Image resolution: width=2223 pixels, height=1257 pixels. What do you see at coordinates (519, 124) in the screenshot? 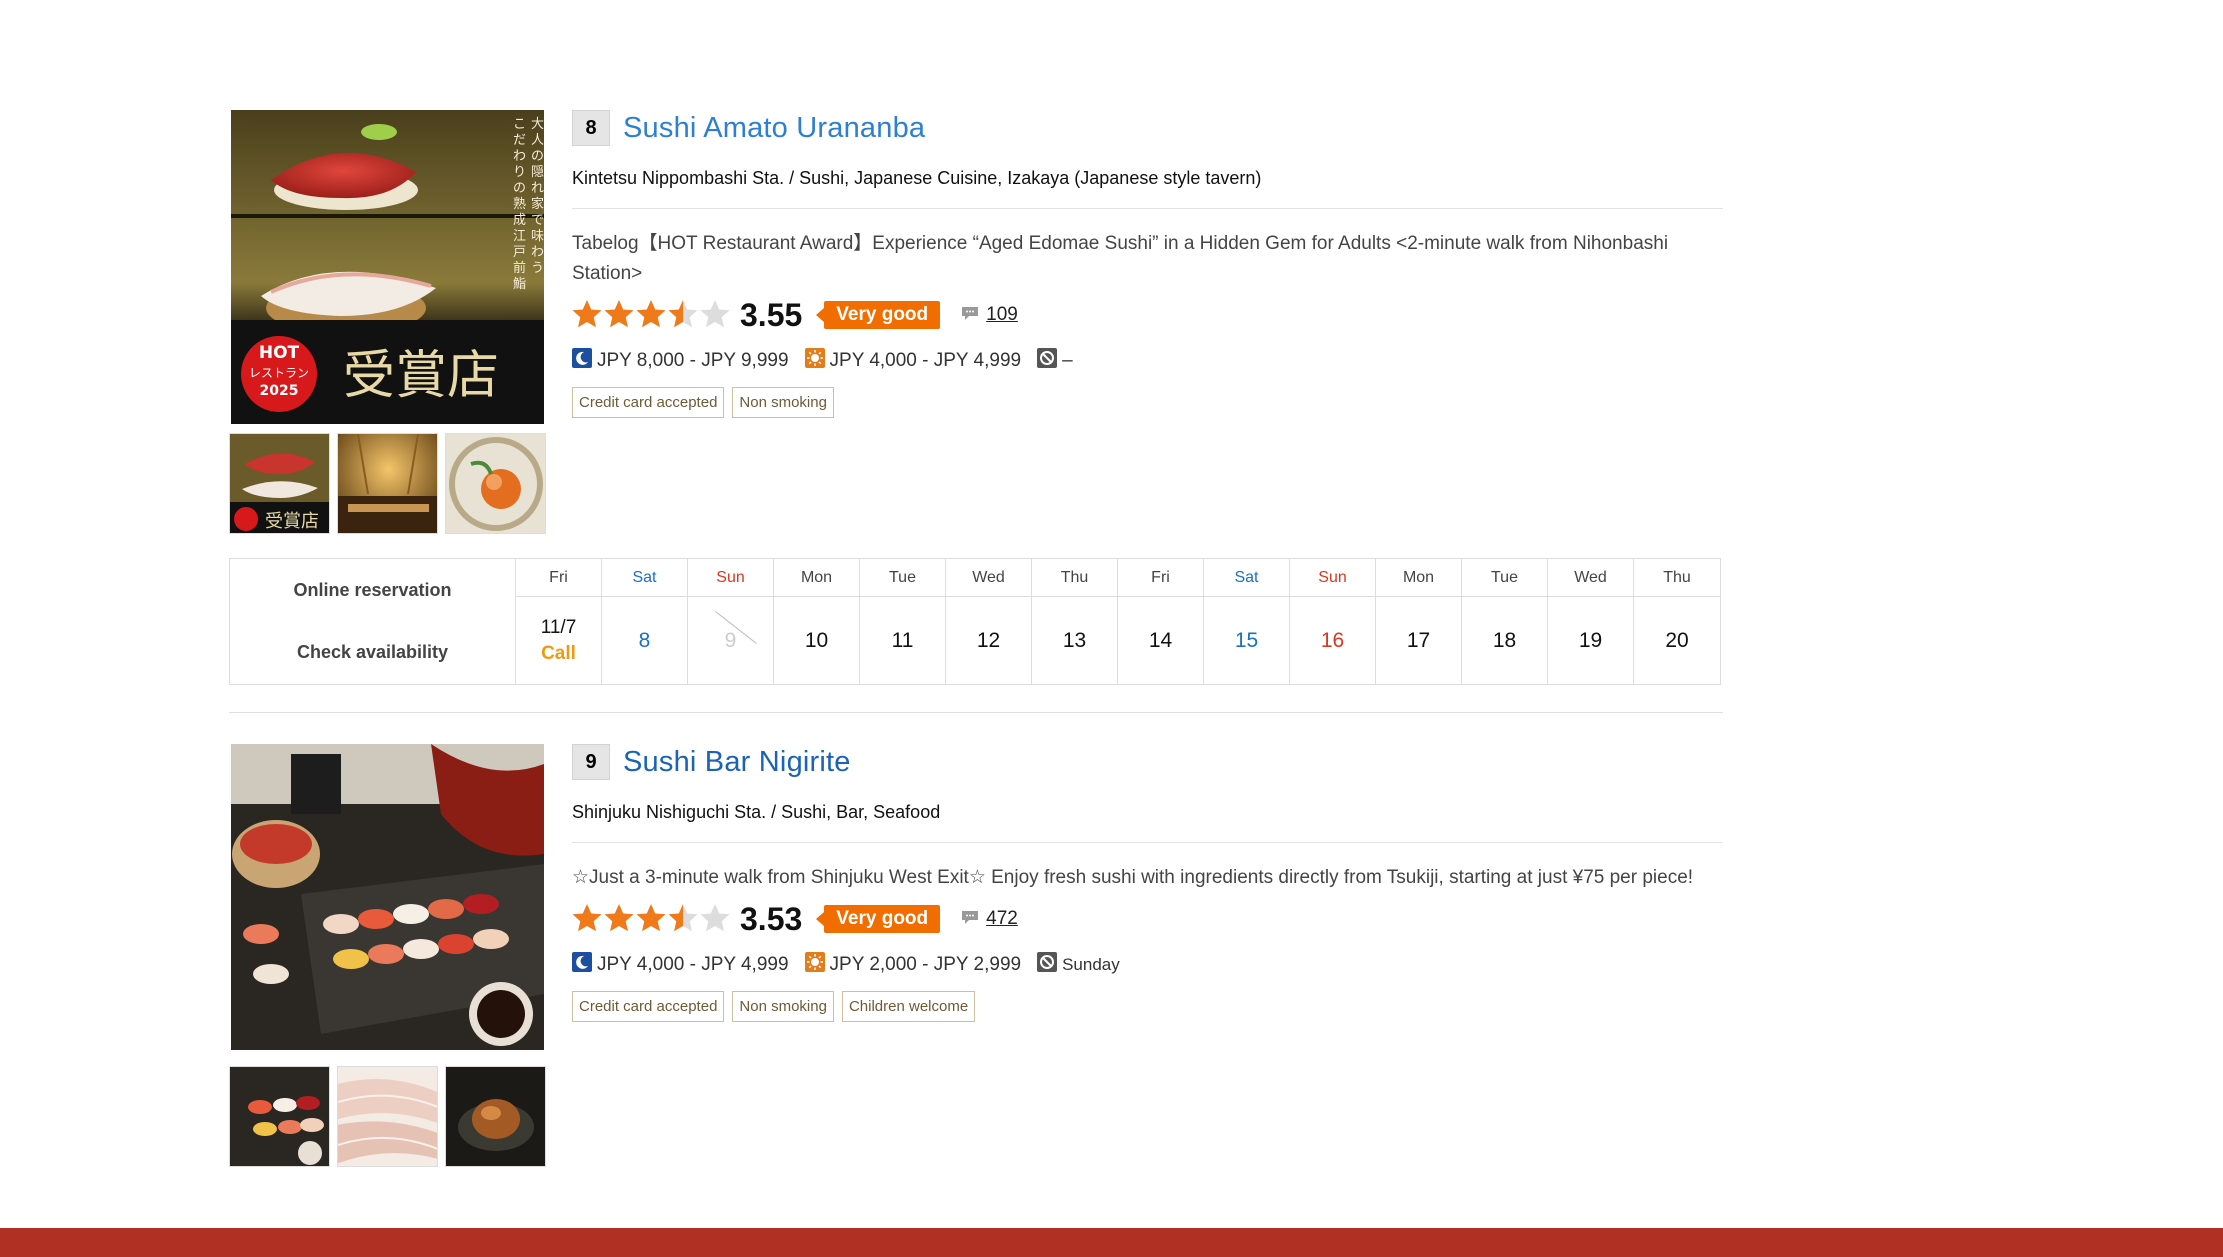
I see `svg-text: こ` at bounding box center [519, 124].